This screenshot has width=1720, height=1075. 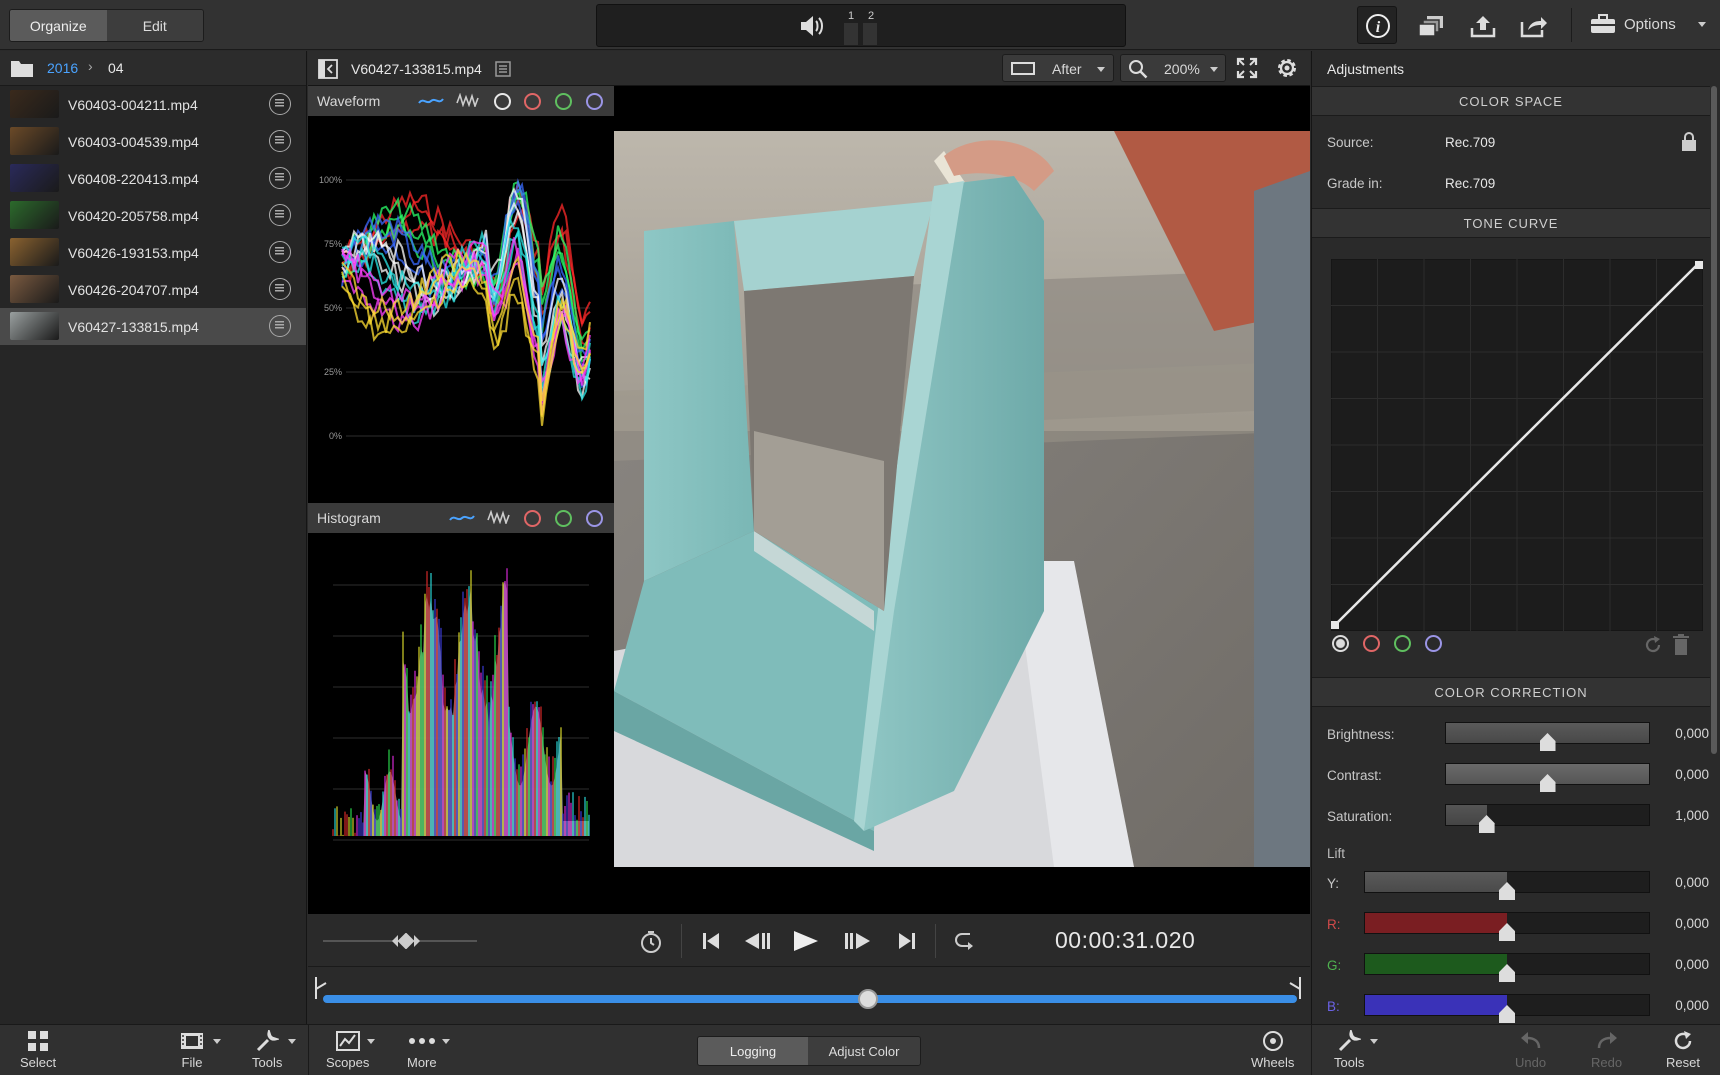 What do you see at coordinates (1685, 733) in the screenshot?
I see `brightness-value: 0,000` at bounding box center [1685, 733].